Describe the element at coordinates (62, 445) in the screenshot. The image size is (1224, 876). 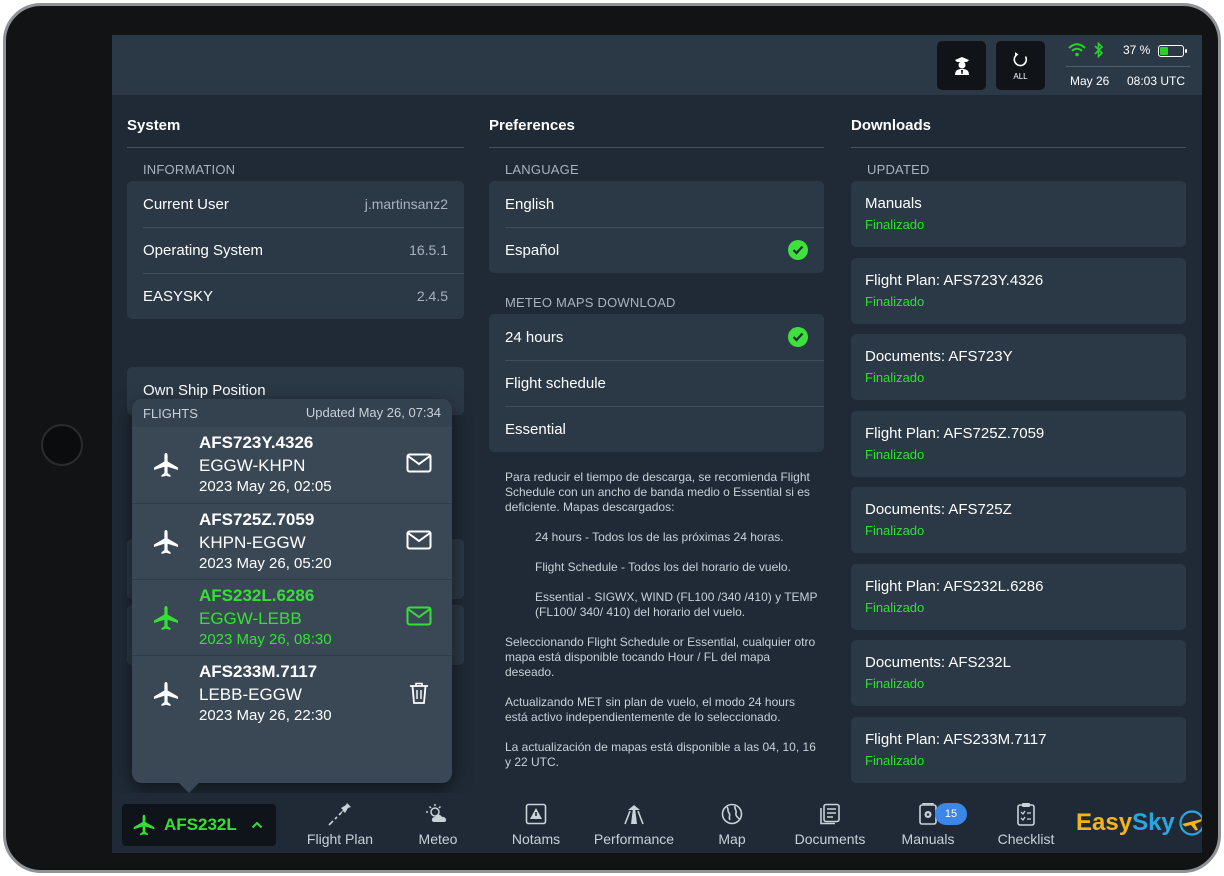
I see `home-button` at that location.